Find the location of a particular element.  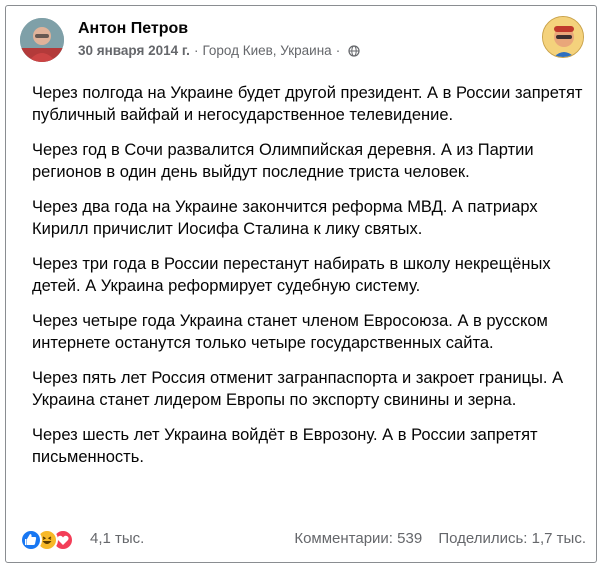

reaction-count: 4,1 тыс. is located at coordinates (117, 538).